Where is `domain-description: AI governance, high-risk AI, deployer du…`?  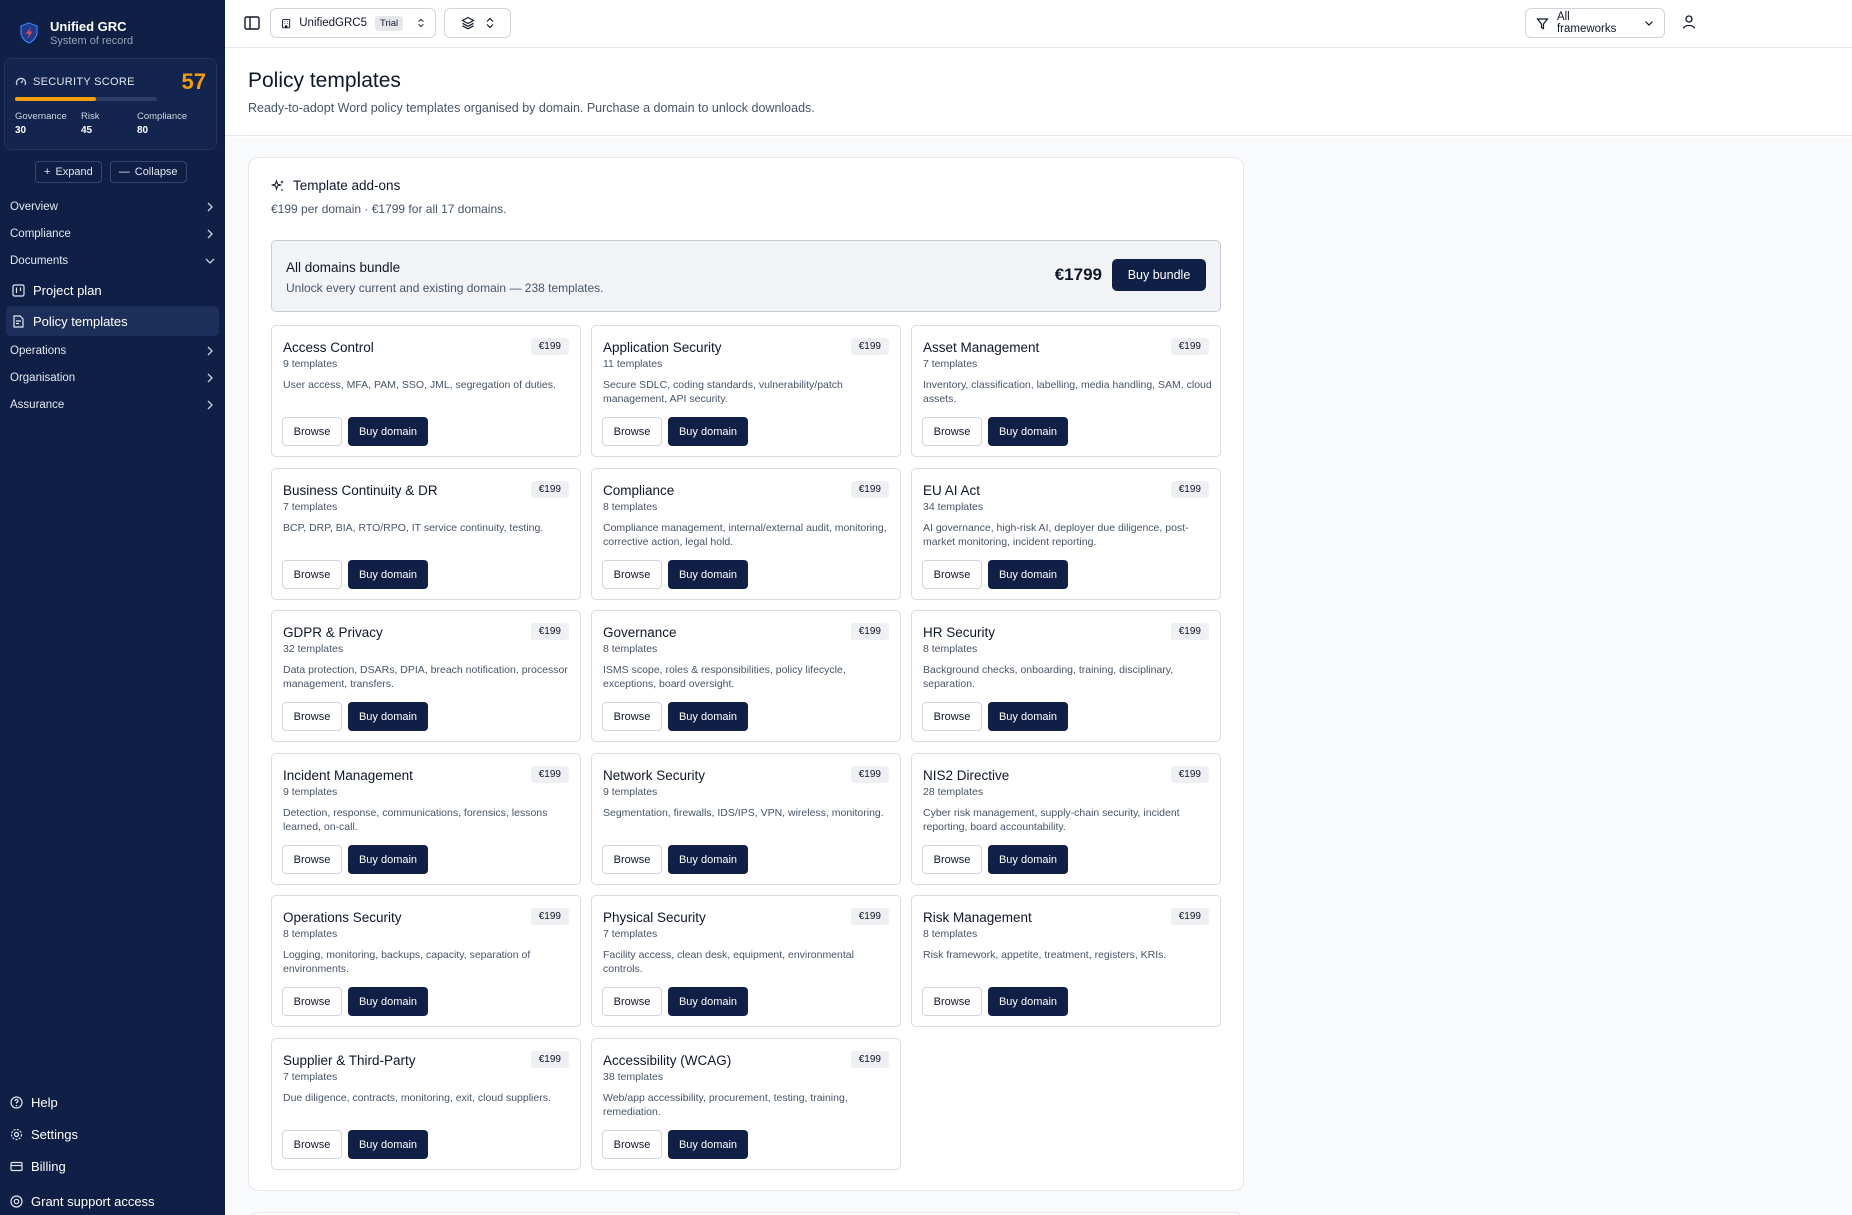 domain-description: AI governance, high-risk AI, deployer du… is located at coordinates (1056, 535).